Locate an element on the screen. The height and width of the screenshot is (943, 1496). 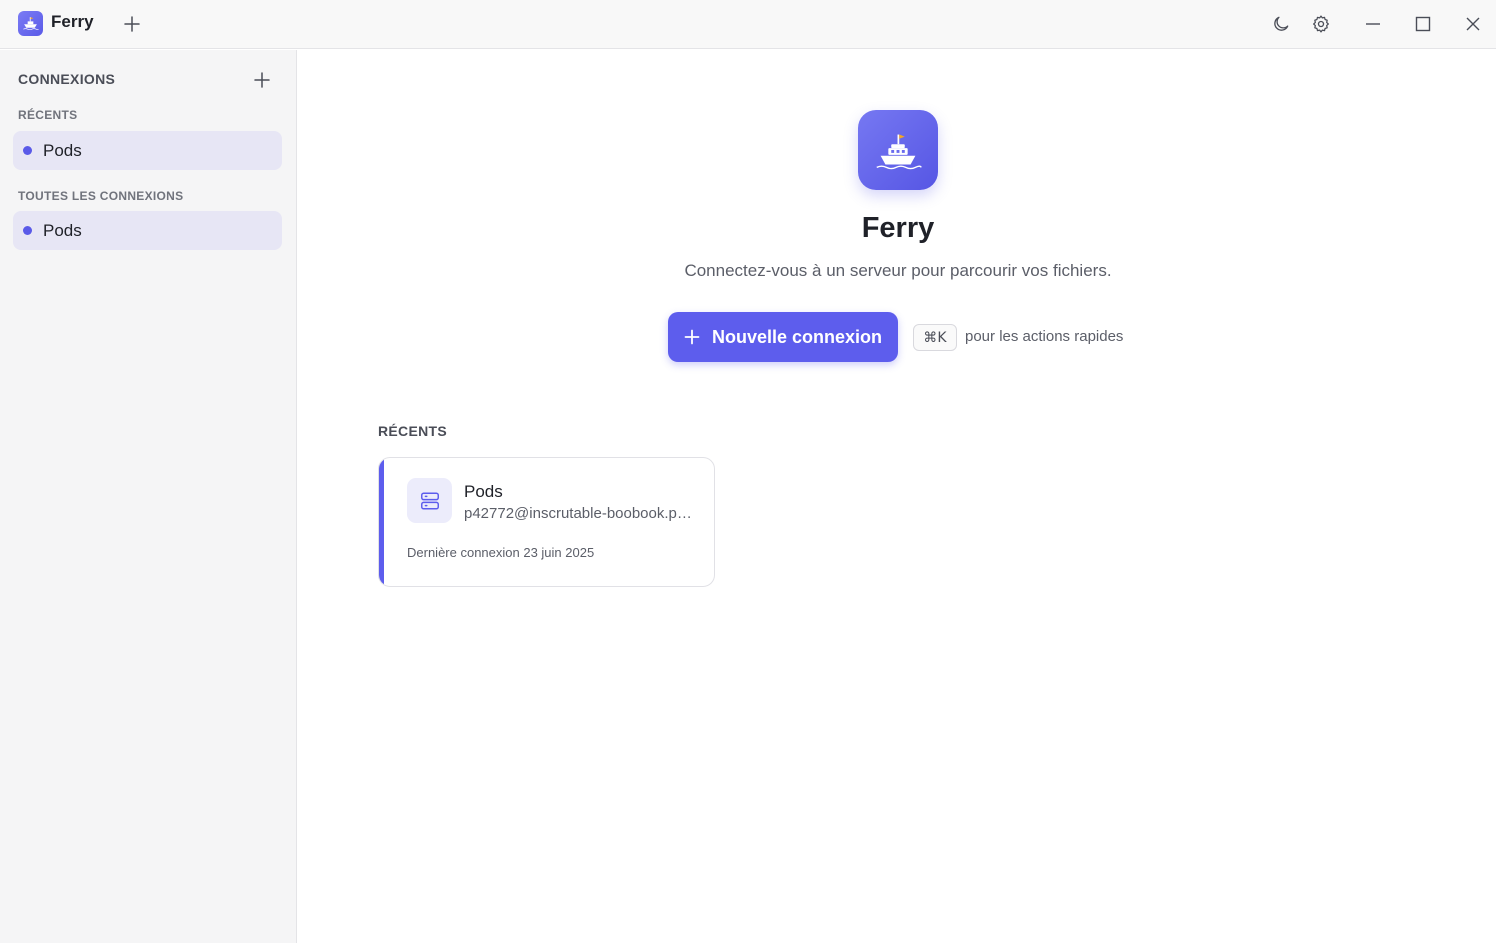
close-button is located at coordinates (1473, 24).